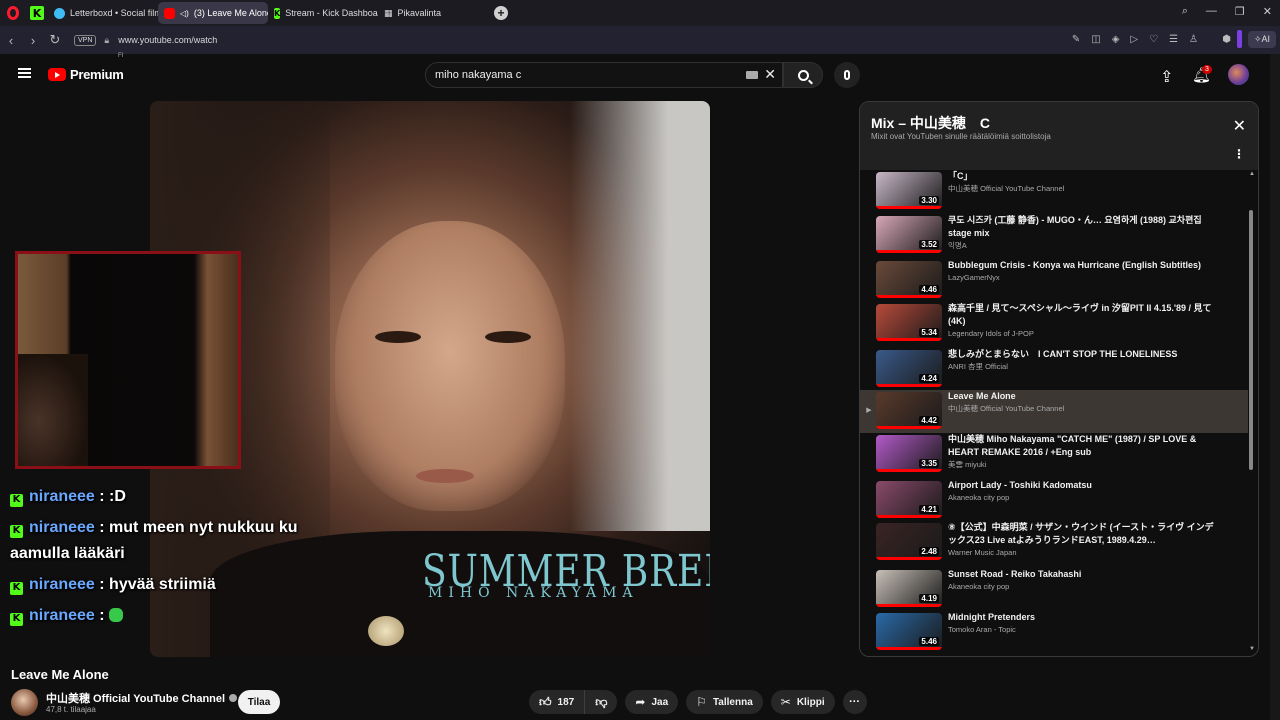 The image size is (1280, 720). I want to click on clip-button: ✂ Klippi, so click(802, 702).